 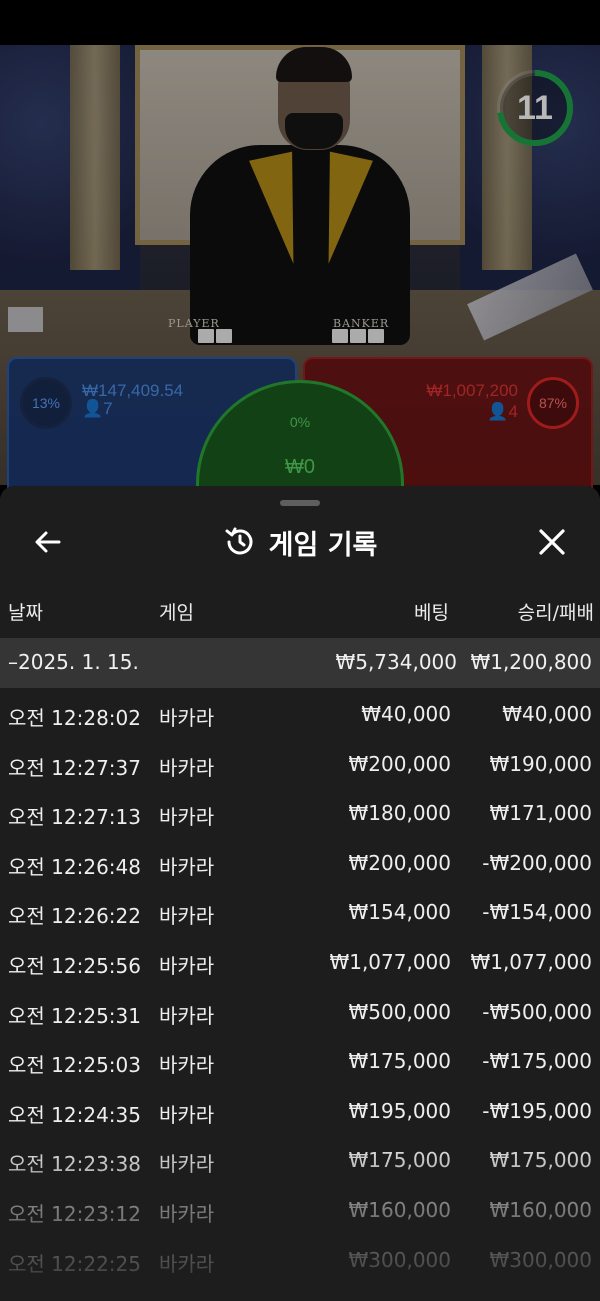 I want to click on row-result: ₩300,000, so click(x=540, y=1259).